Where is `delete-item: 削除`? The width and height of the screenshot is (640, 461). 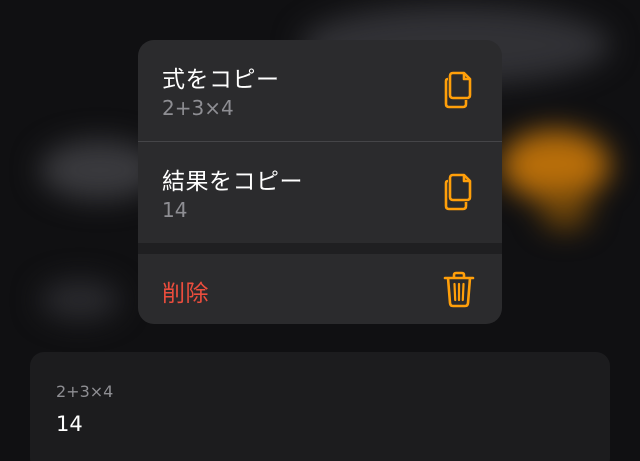 delete-item: 削除 is located at coordinates (320, 289).